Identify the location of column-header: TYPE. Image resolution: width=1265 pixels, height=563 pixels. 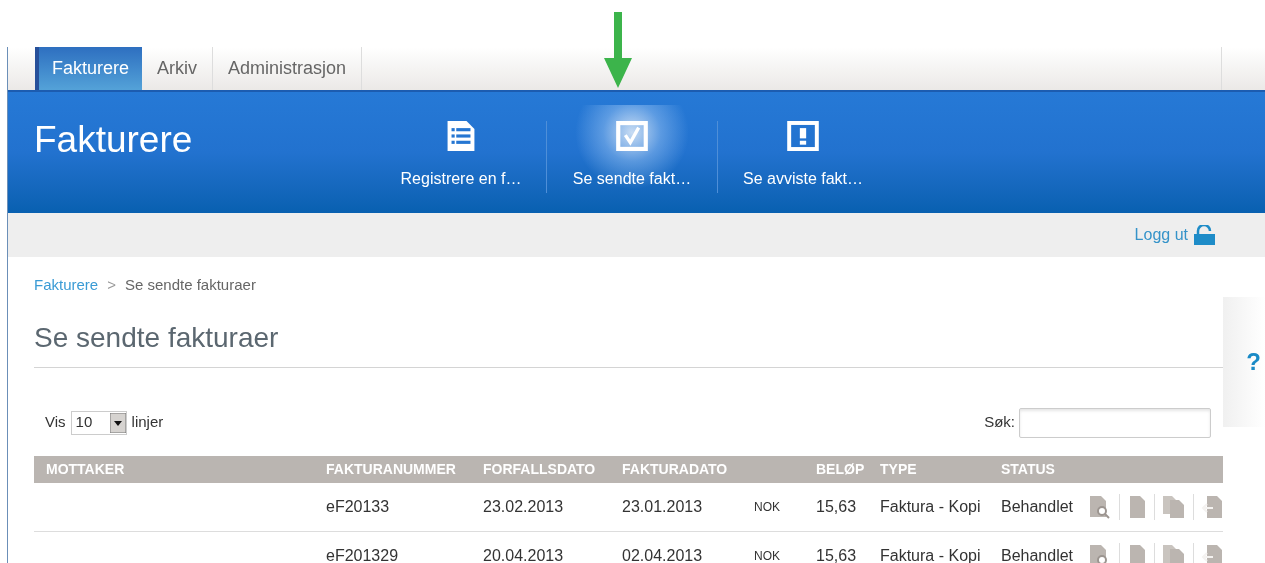
(940, 469).